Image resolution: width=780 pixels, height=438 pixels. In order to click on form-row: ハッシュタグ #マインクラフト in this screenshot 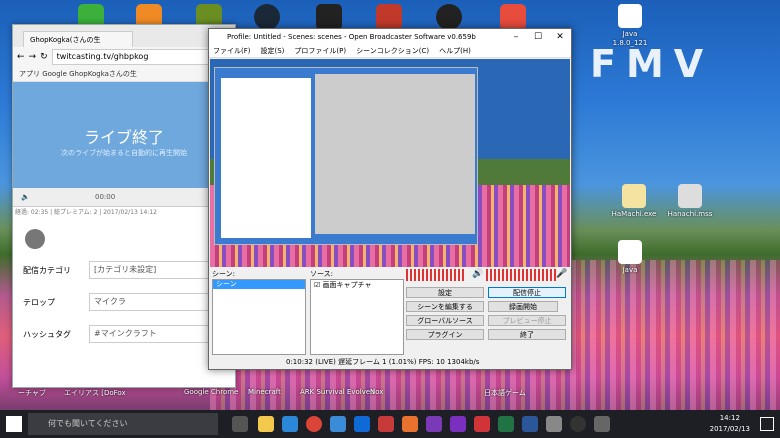, I will do `click(124, 334)`.